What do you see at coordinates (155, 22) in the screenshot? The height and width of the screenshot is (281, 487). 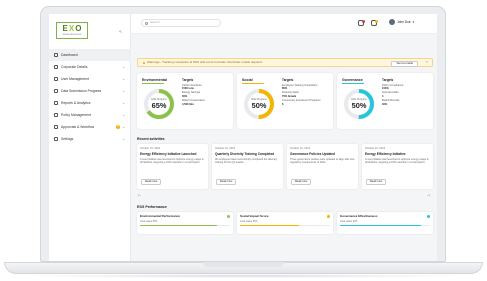 I see `search-placeholder: Search` at bounding box center [155, 22].